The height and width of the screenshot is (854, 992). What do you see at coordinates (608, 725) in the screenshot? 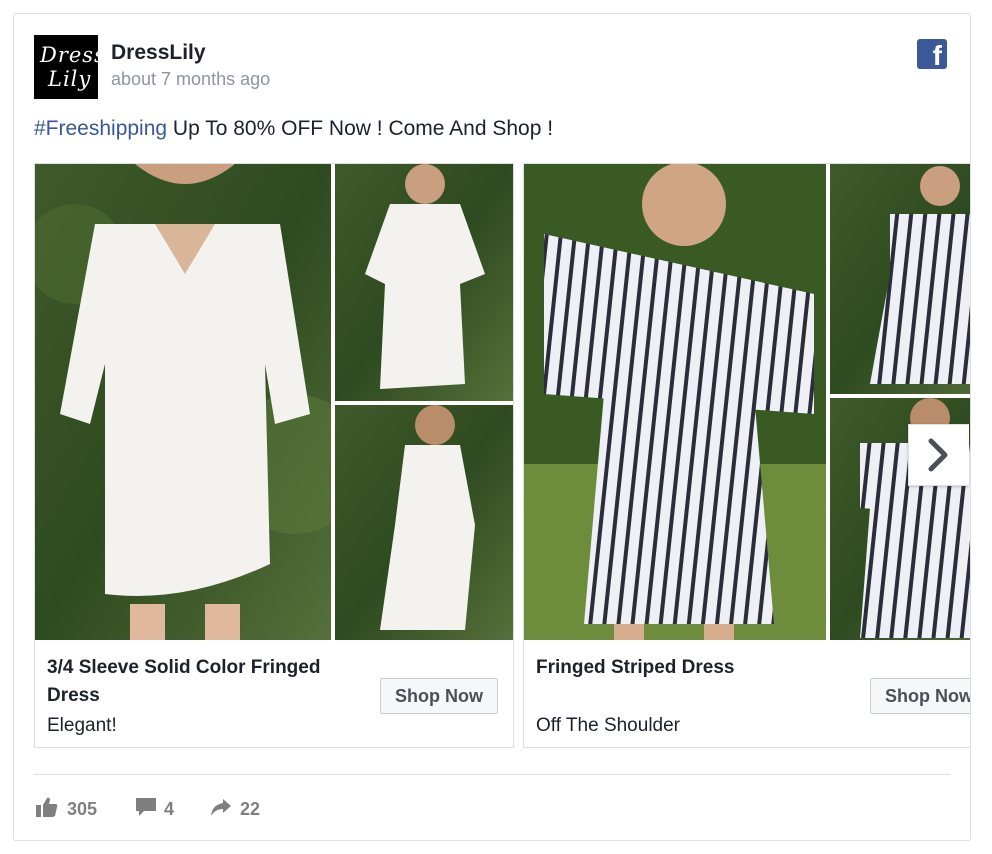
I see `card-description: Off The Shoulder` at bounding box center [608, 725].